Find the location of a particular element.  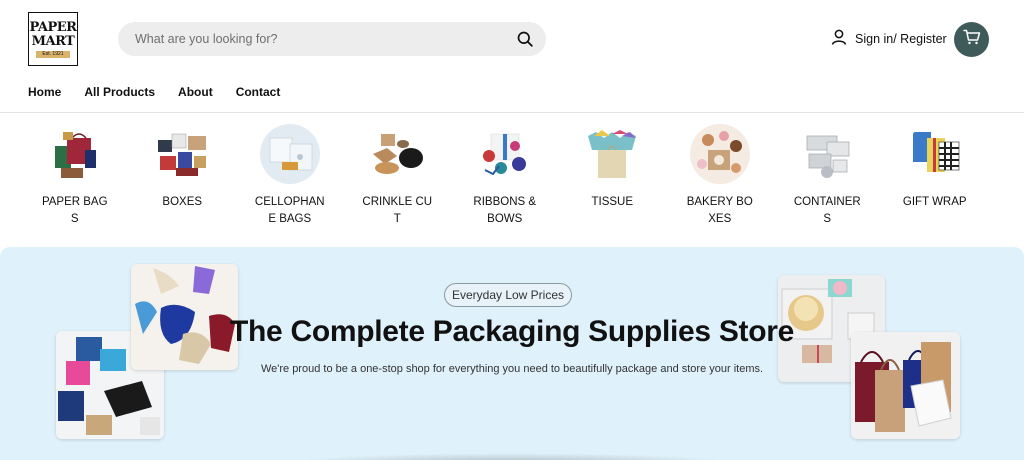

nav-home: Home is located at coordinates (44, 92).